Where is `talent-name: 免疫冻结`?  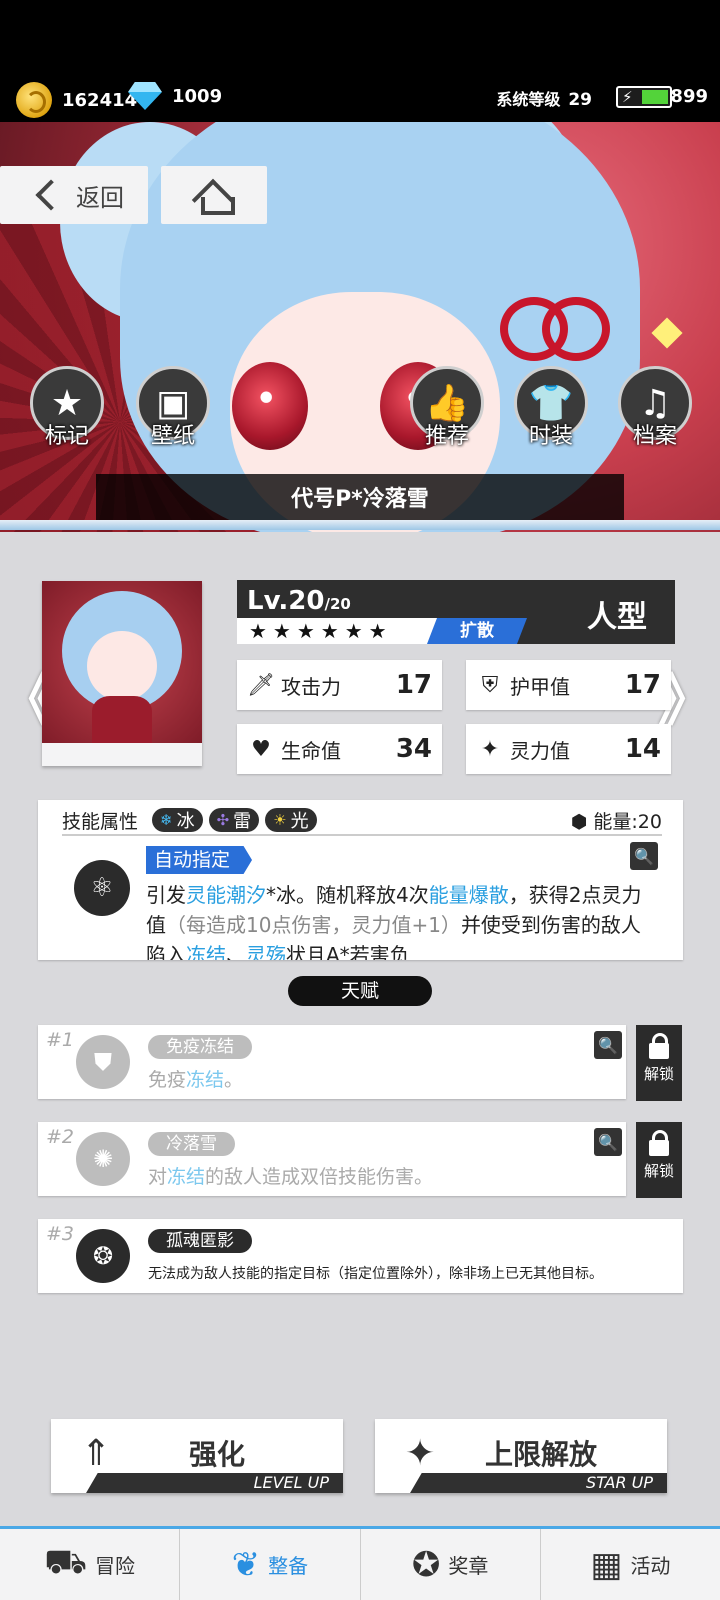
talent-name: 免疫冻结 is located at coordinates (200, 1047).